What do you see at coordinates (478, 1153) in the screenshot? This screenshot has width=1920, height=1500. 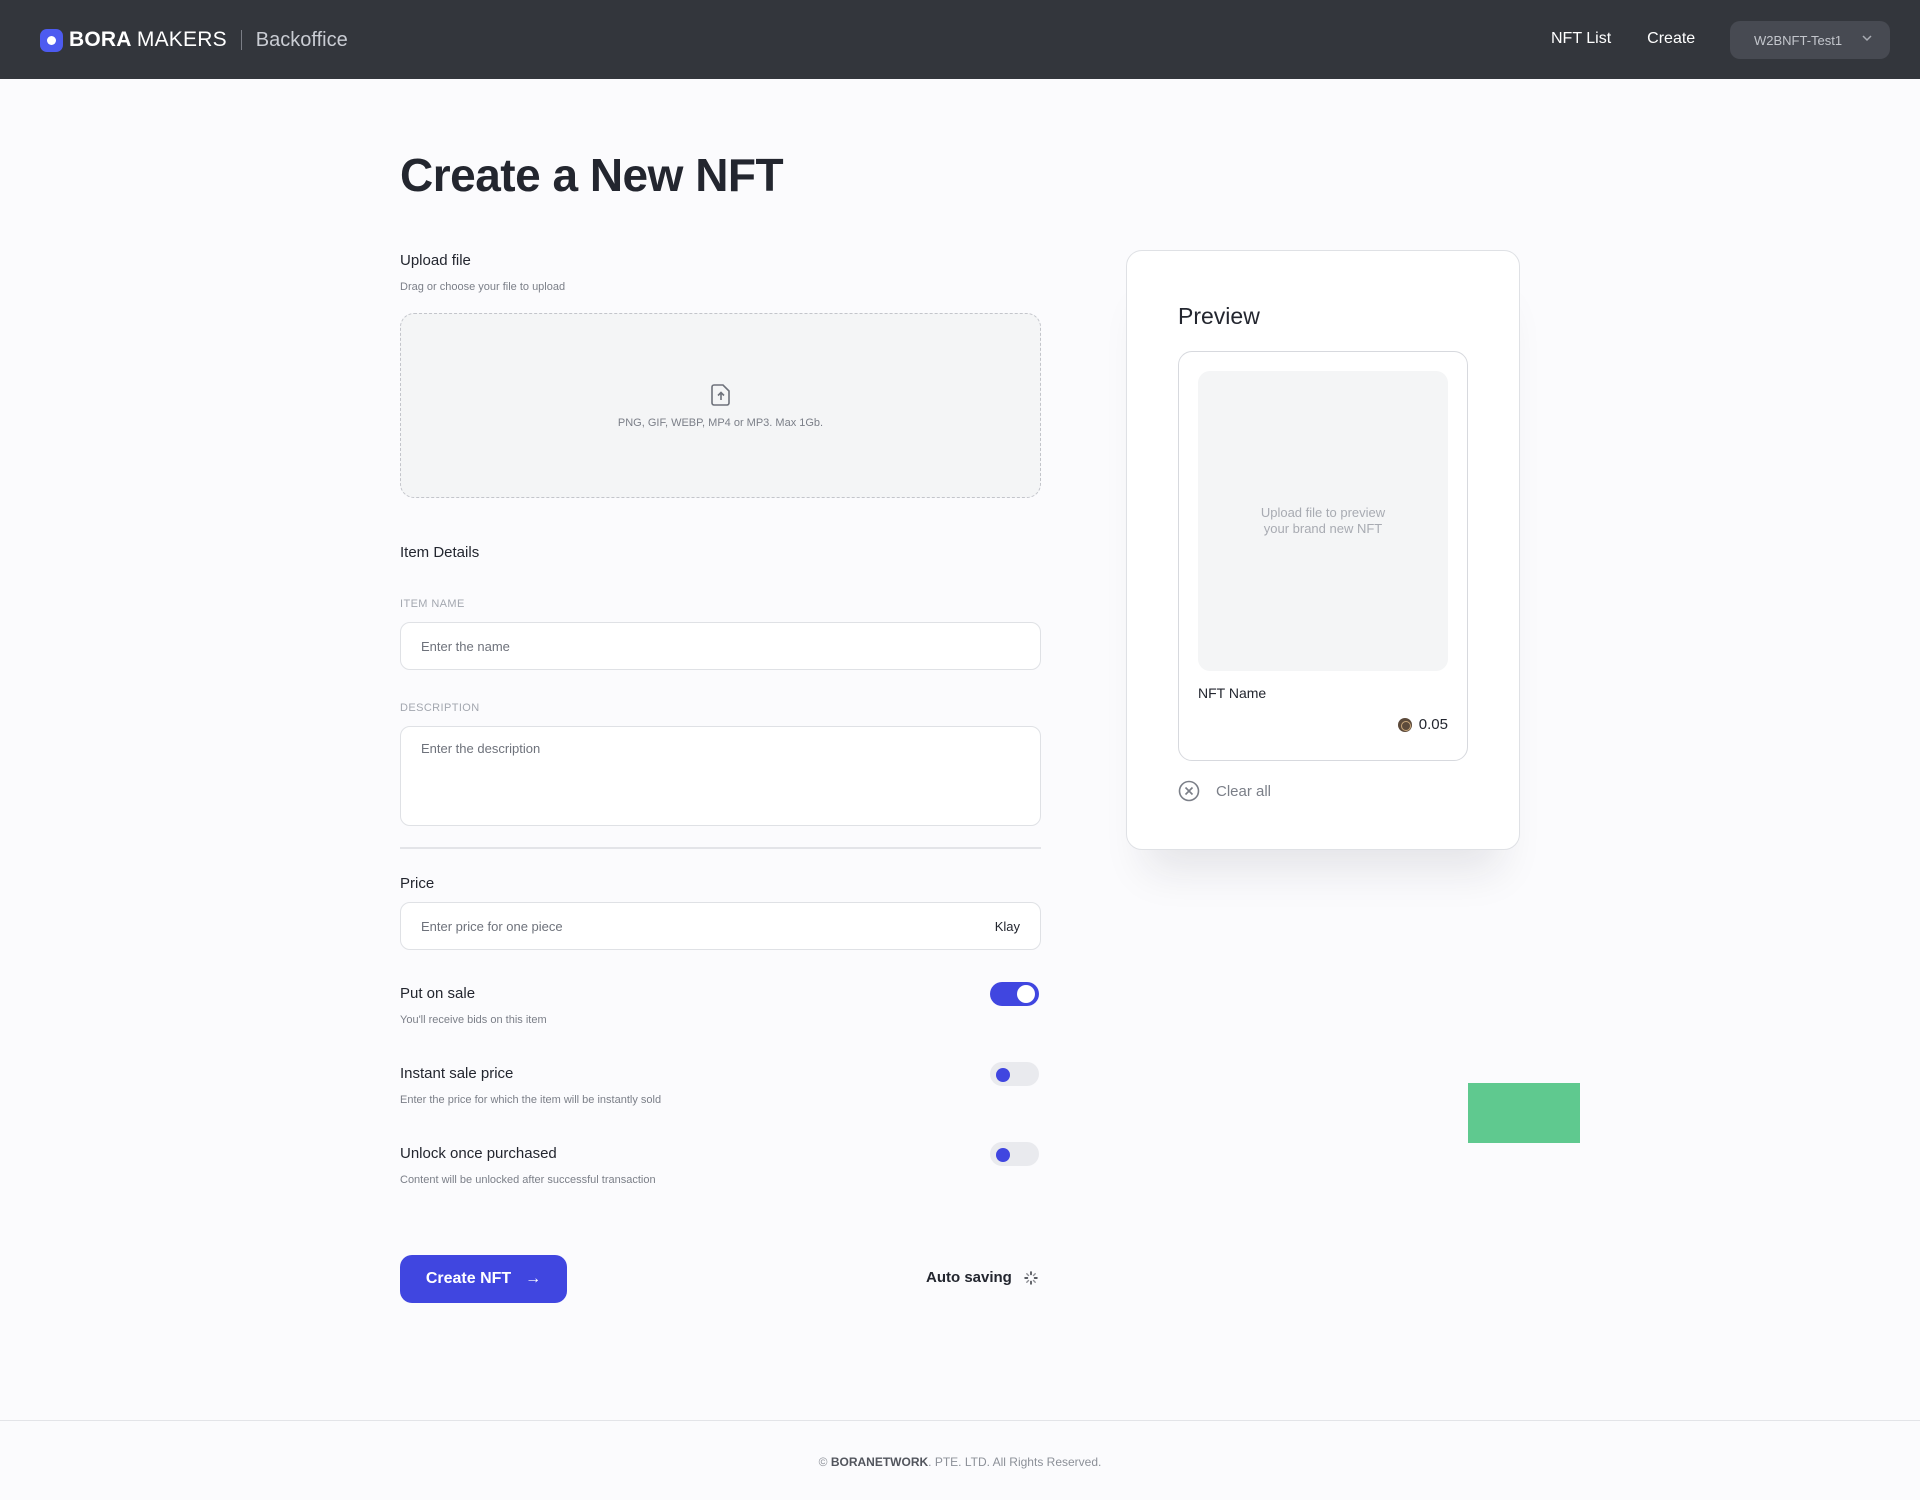 I see `unlock-title: Unlock once purchased` at bounding box center [478, 1153].